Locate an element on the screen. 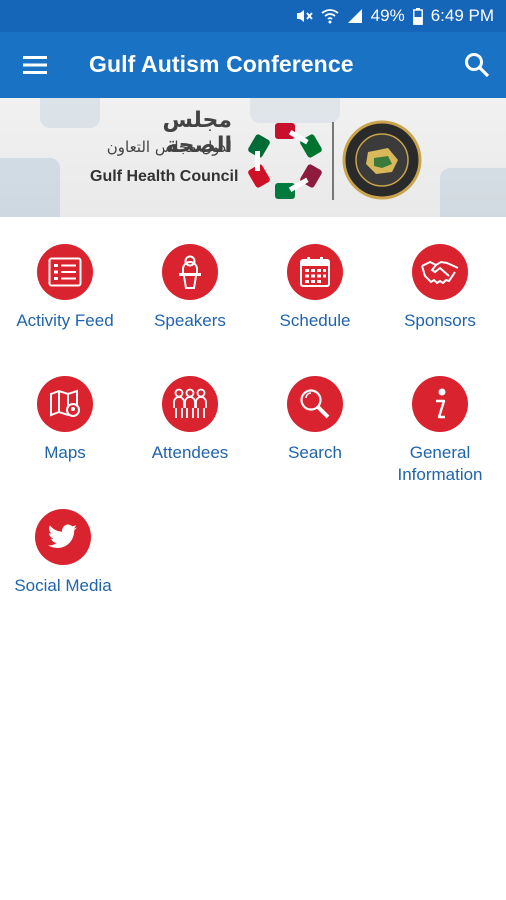 This screenshot has height=900, width=506. map-icon is located at coordinates (65, 404).